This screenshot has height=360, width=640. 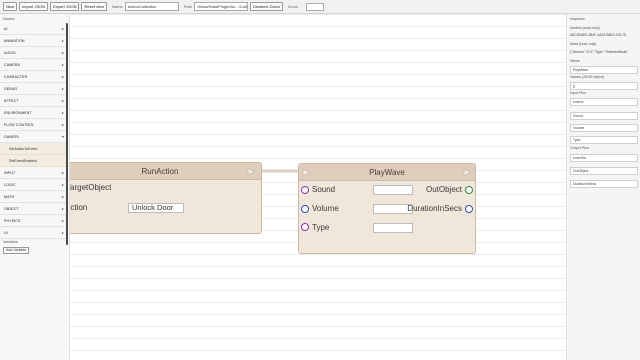 What do you see at coordinates (324, 189) in the screenshot?
I see `pin-label-sound: Sound` at bounding box center [324, 189].